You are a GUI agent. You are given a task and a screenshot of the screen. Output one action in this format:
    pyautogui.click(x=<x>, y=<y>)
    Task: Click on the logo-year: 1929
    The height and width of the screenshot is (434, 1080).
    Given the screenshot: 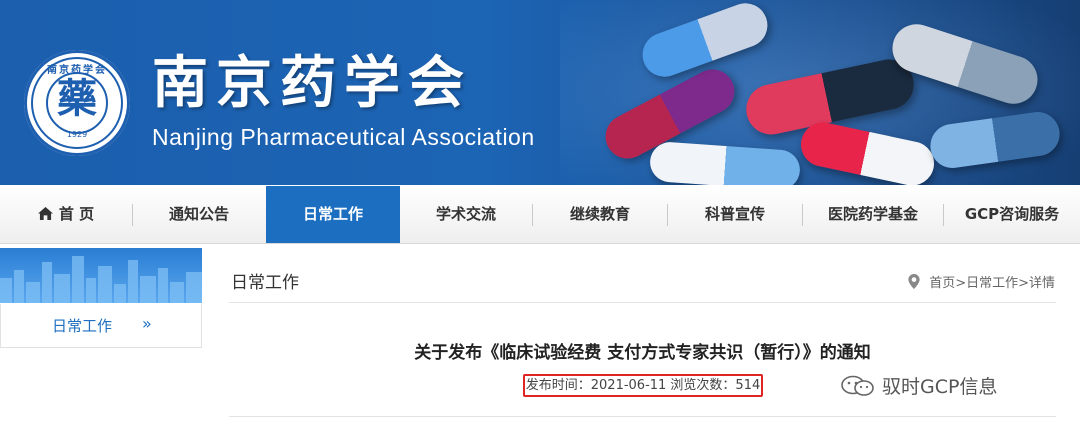 What is the action you would take?
    pyautogui.click(x=77, y=134)
    